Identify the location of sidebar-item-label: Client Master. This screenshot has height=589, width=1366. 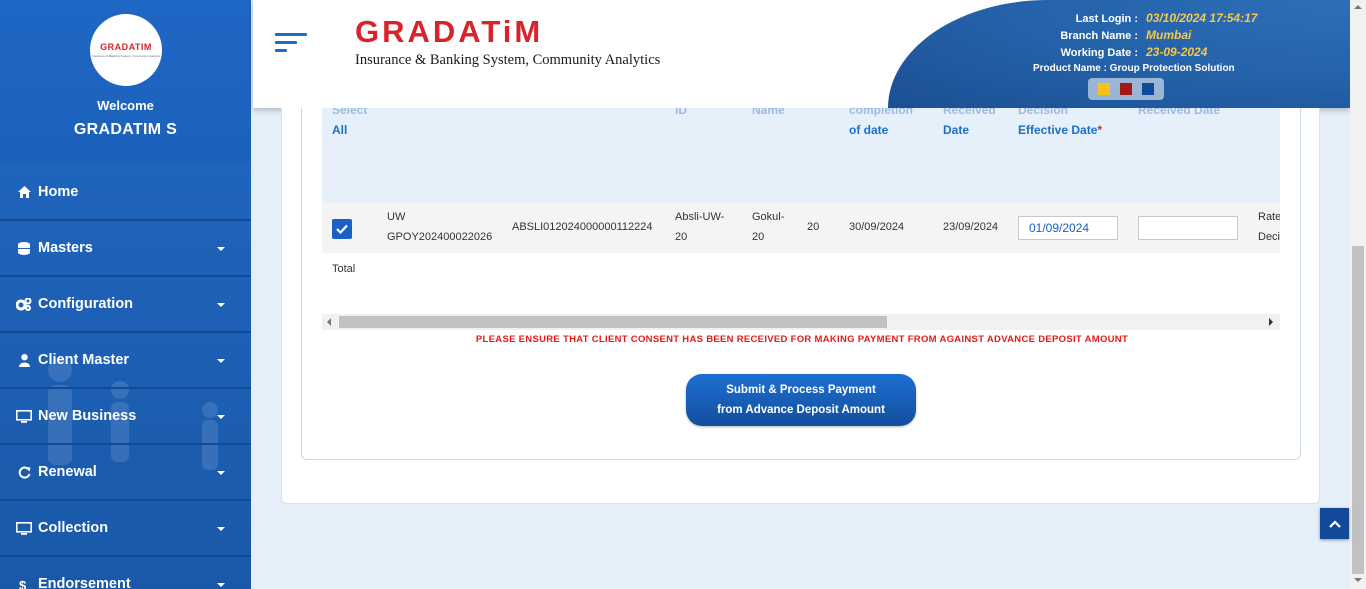
(84, 360).